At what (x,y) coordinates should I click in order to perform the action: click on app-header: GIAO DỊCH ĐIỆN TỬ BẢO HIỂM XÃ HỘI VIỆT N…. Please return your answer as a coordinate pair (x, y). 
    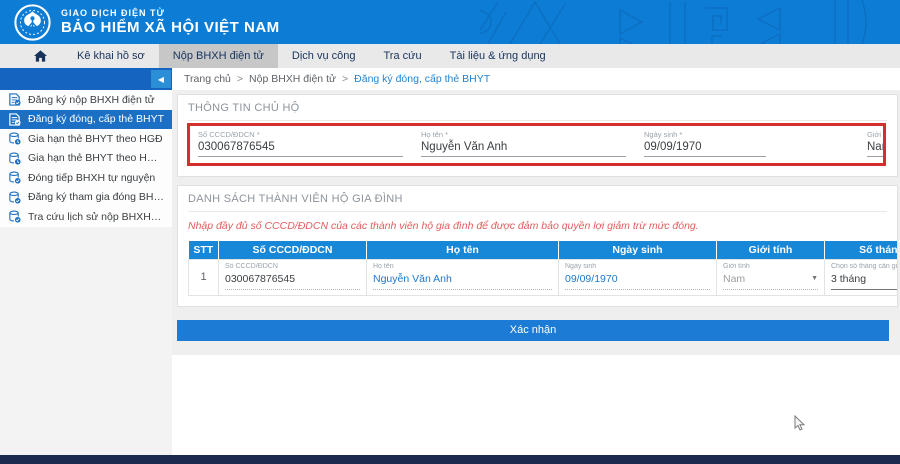
    Looking at the image, I should click on (450, 22).